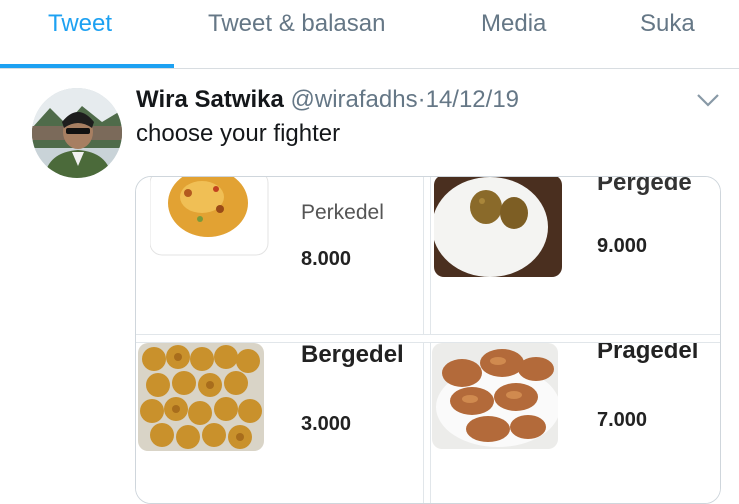 Image resolution: width=739 pixels, height=504 pixels. Describe the element at coordinates (575, 255) in the screenshot. I see `media-image-pergede: Pergede 9.000` at that location.